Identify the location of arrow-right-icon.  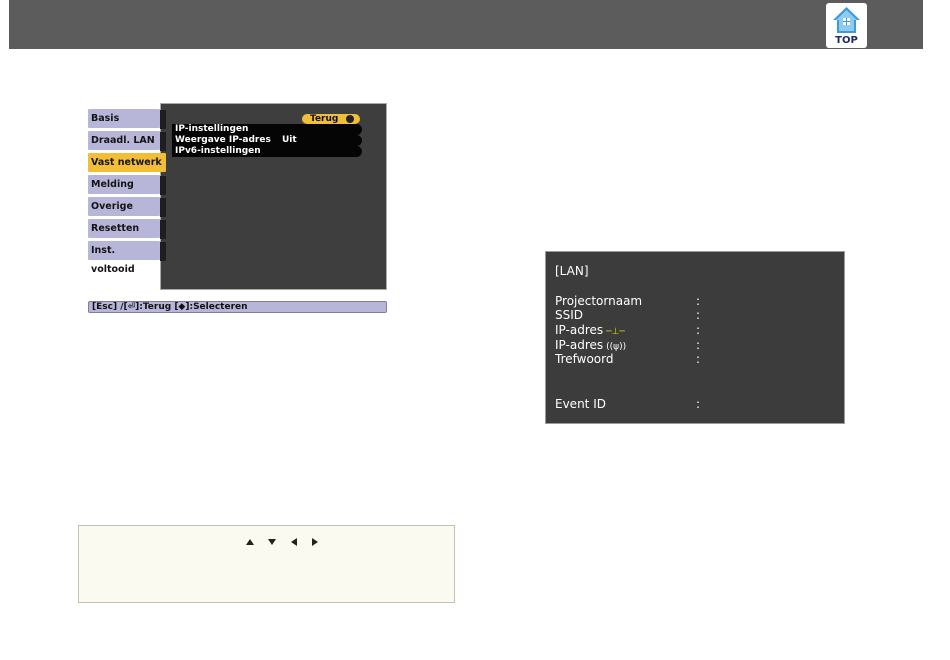
(315, 542).